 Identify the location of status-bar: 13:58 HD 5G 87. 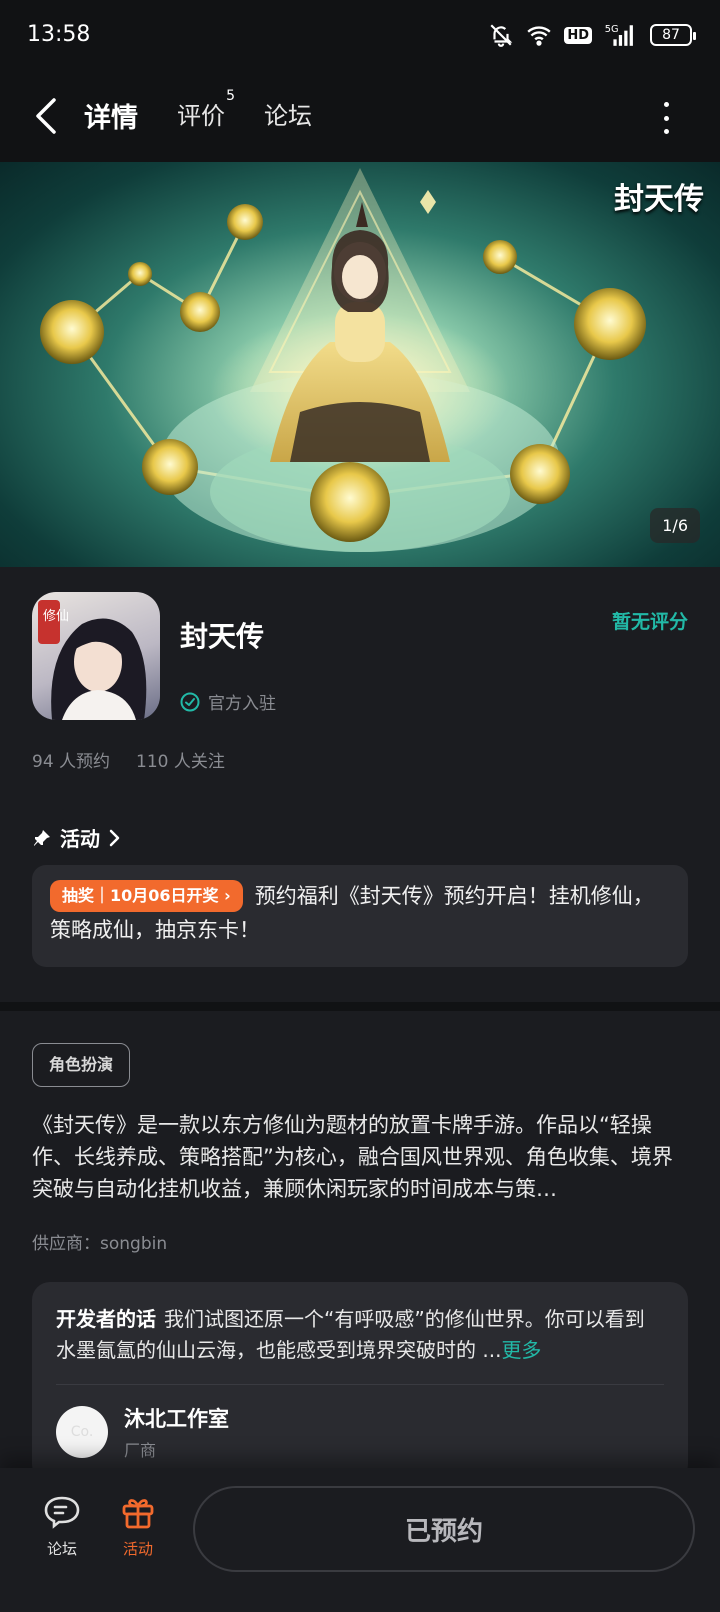
(360, 38).